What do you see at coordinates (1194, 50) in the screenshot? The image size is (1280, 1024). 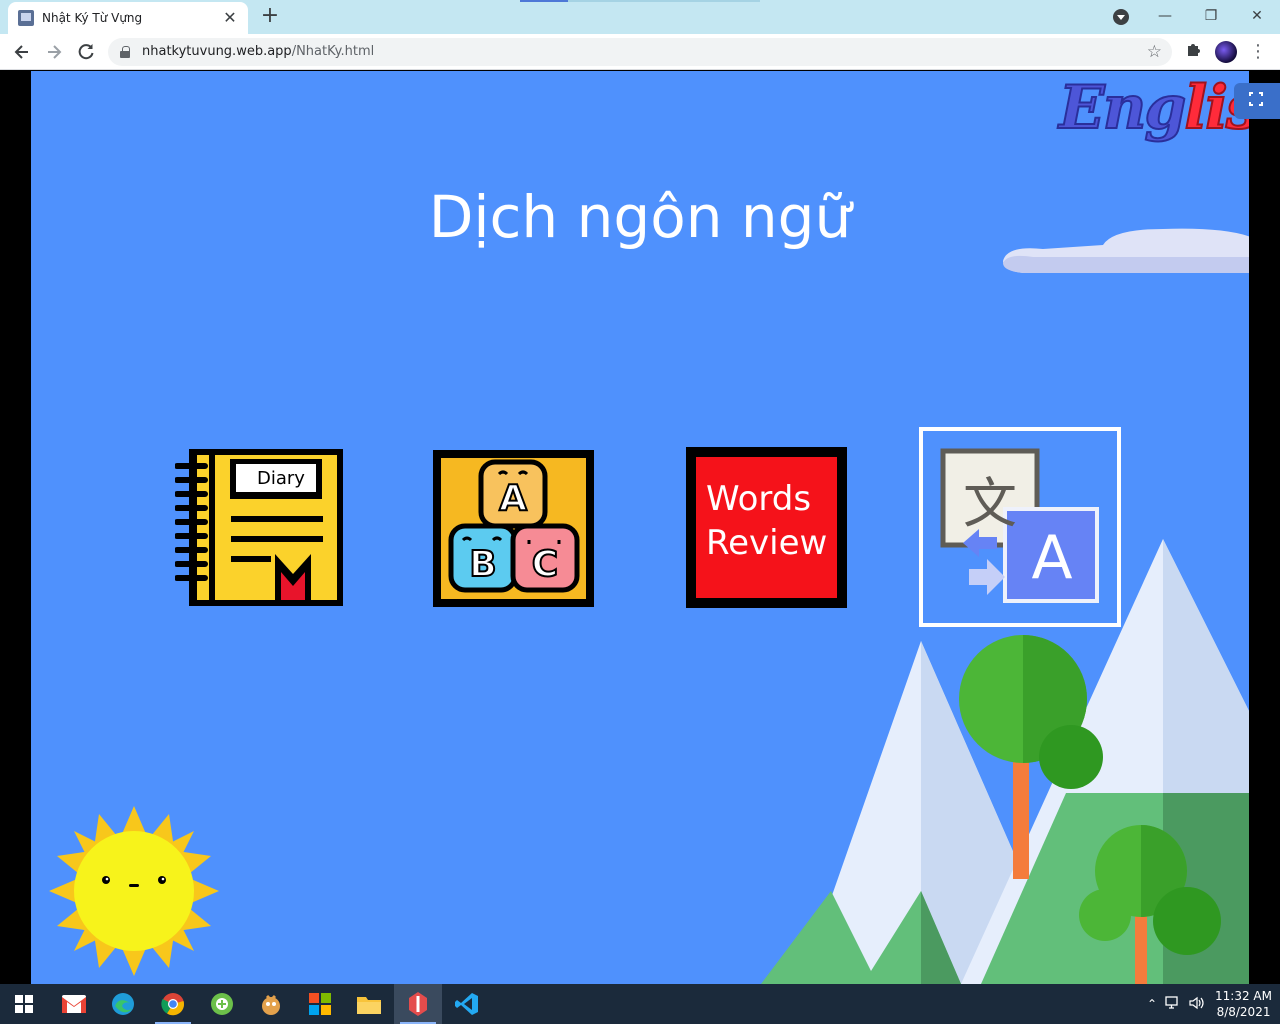 I see `extensions-puzzle-icon` at bounding box center [1194, 50].